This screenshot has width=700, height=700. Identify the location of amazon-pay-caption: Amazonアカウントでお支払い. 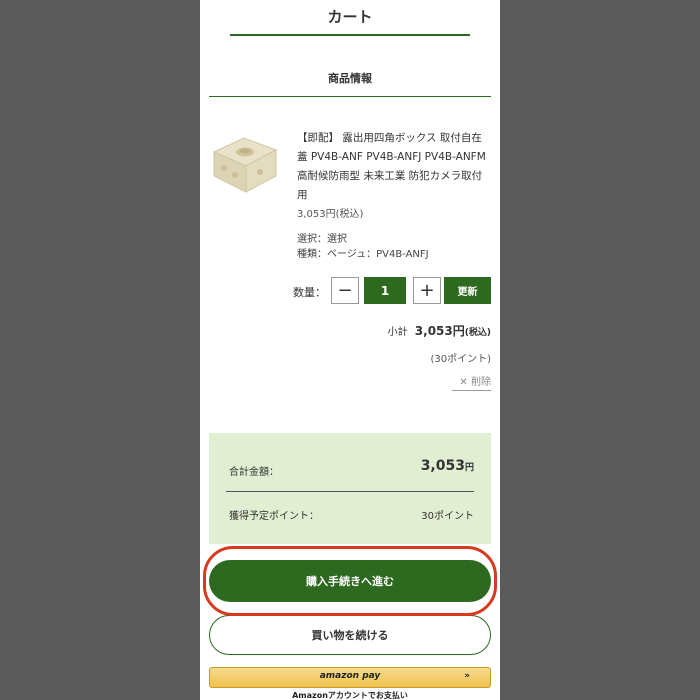
(350, 695).